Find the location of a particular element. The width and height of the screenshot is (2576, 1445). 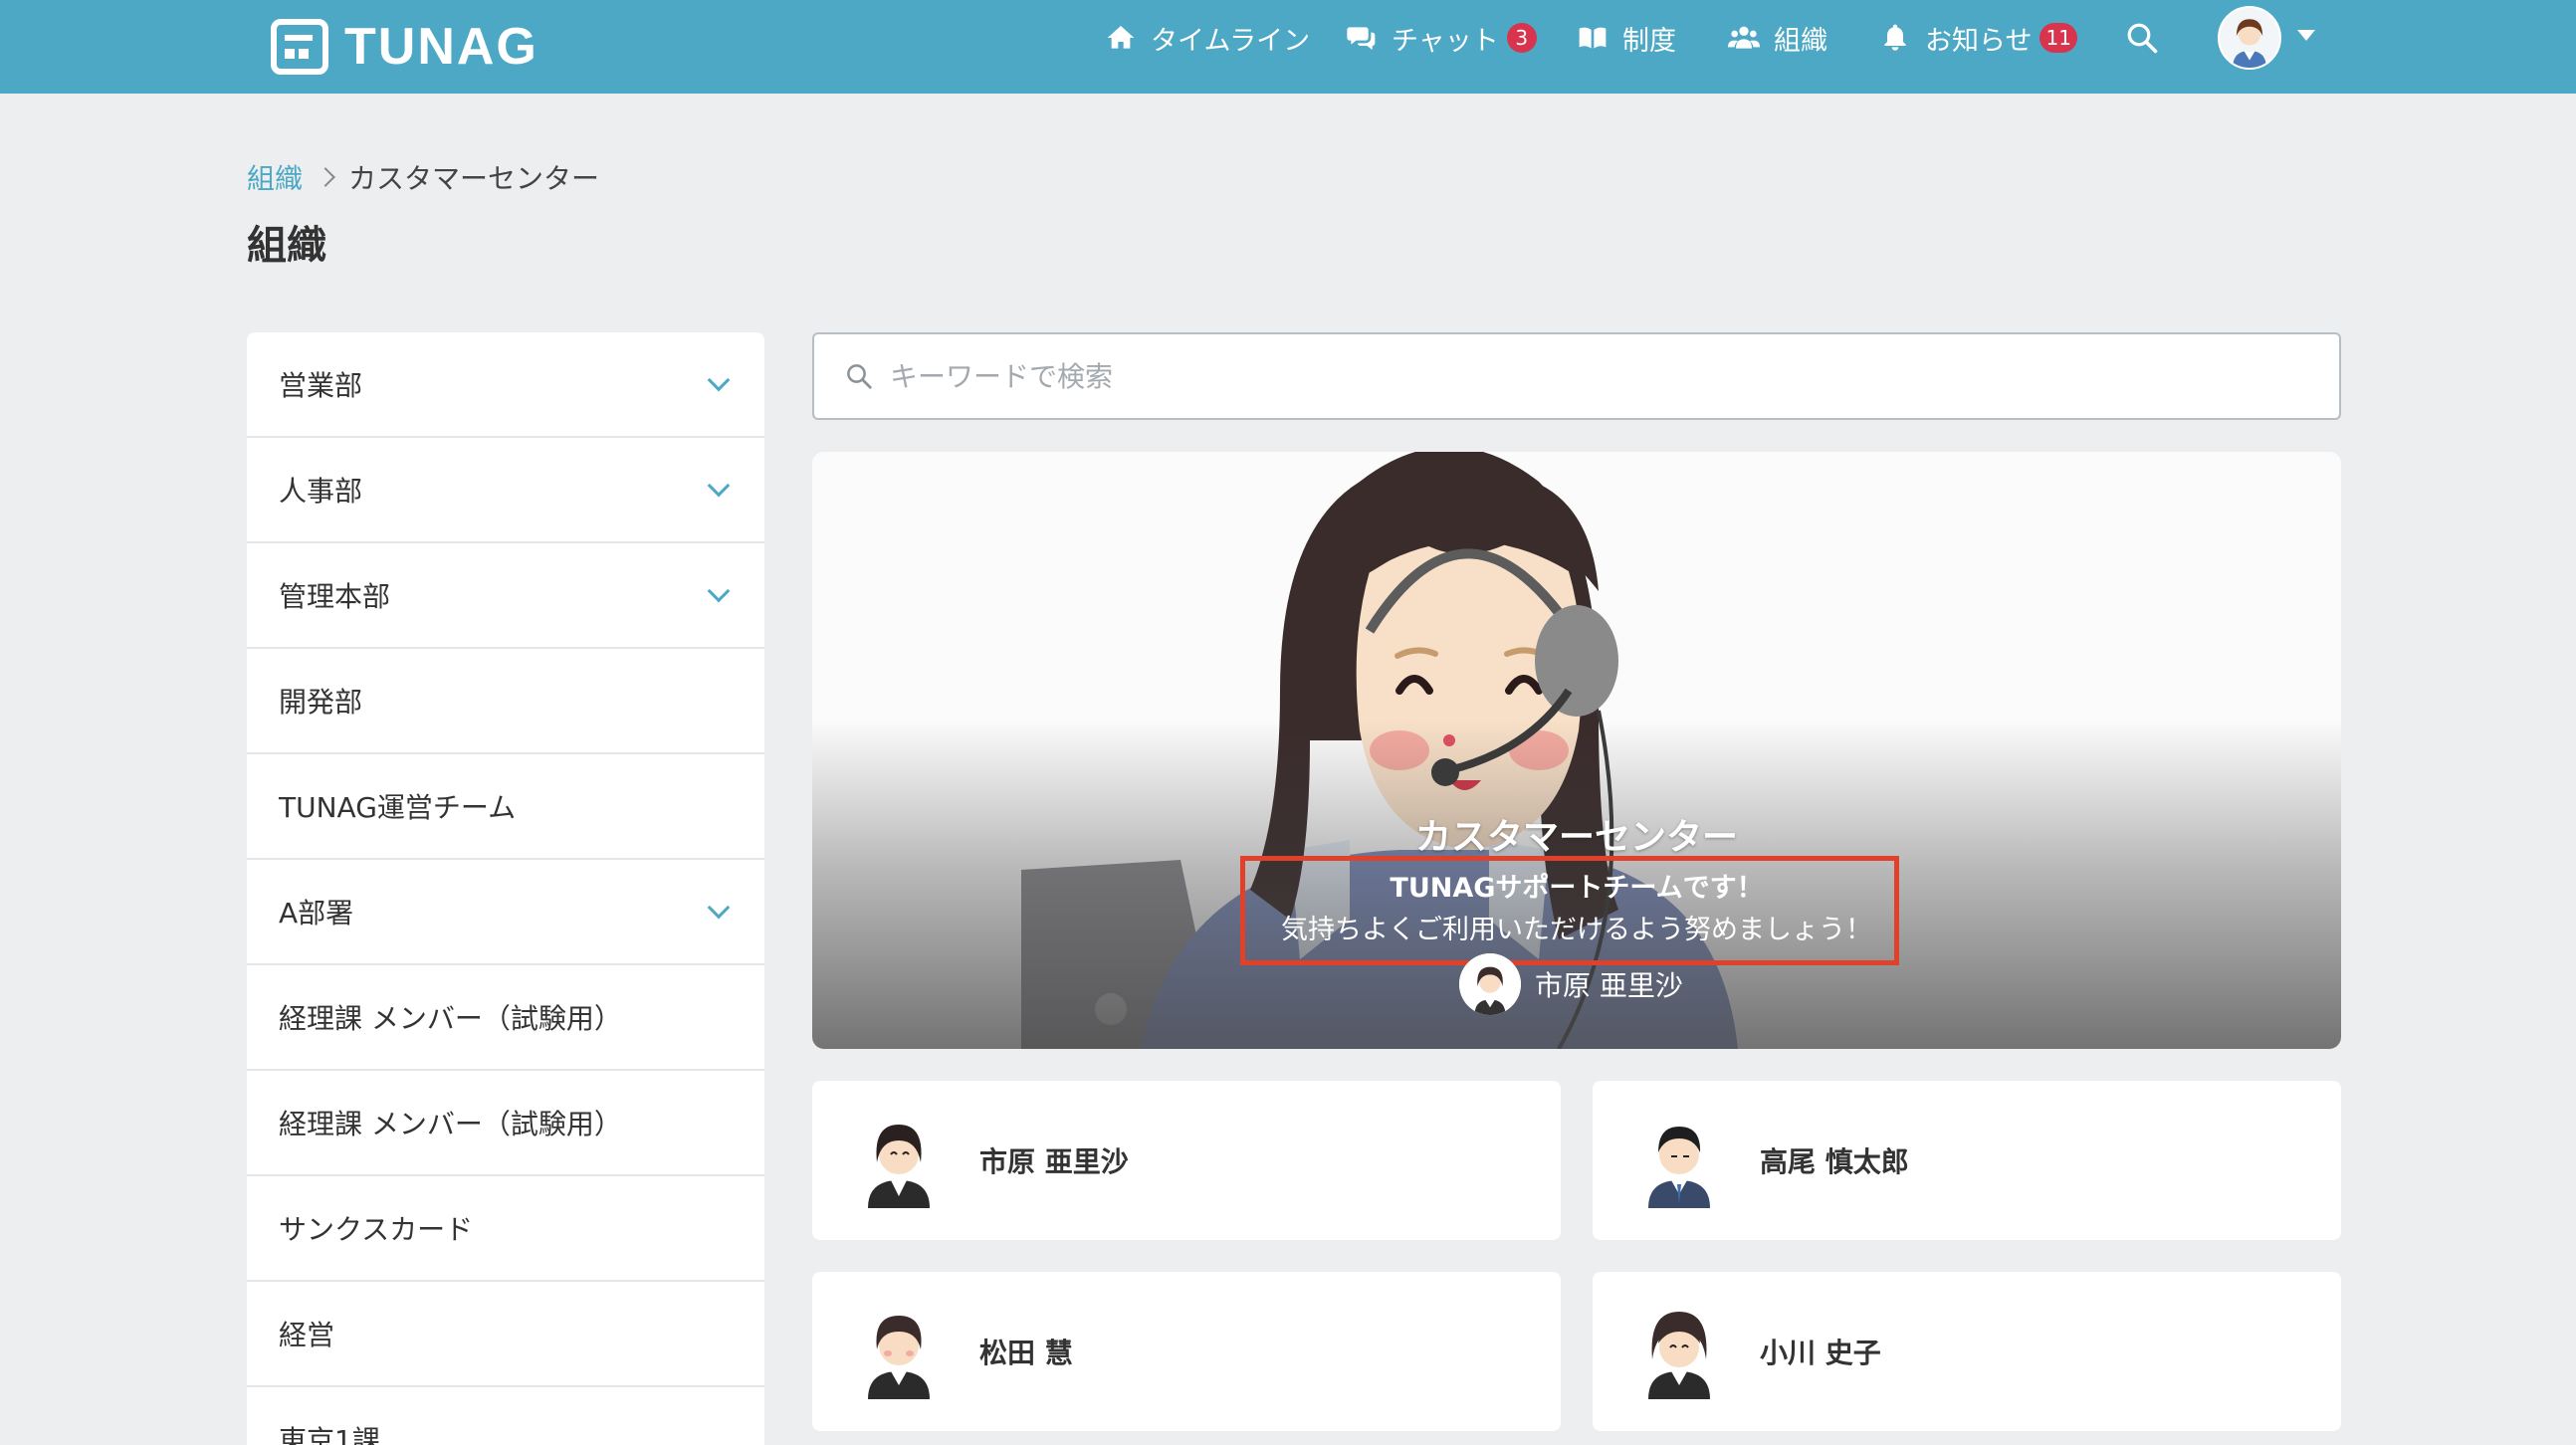

keyword-search-box is located at coordinates (1576, 376).